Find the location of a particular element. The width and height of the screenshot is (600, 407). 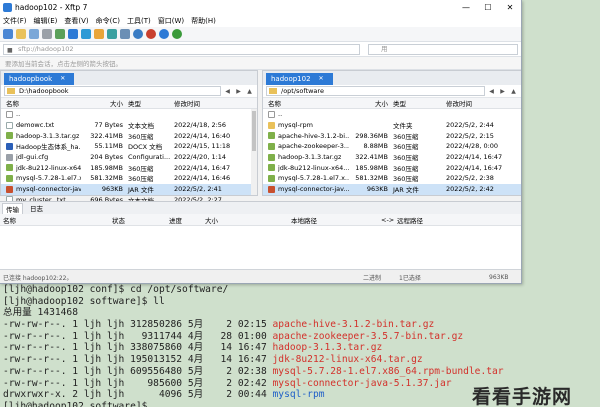

file-row: mysql-rpm 文件夹 2022/5/2, 2:44 is located at coordinates (392, 125).